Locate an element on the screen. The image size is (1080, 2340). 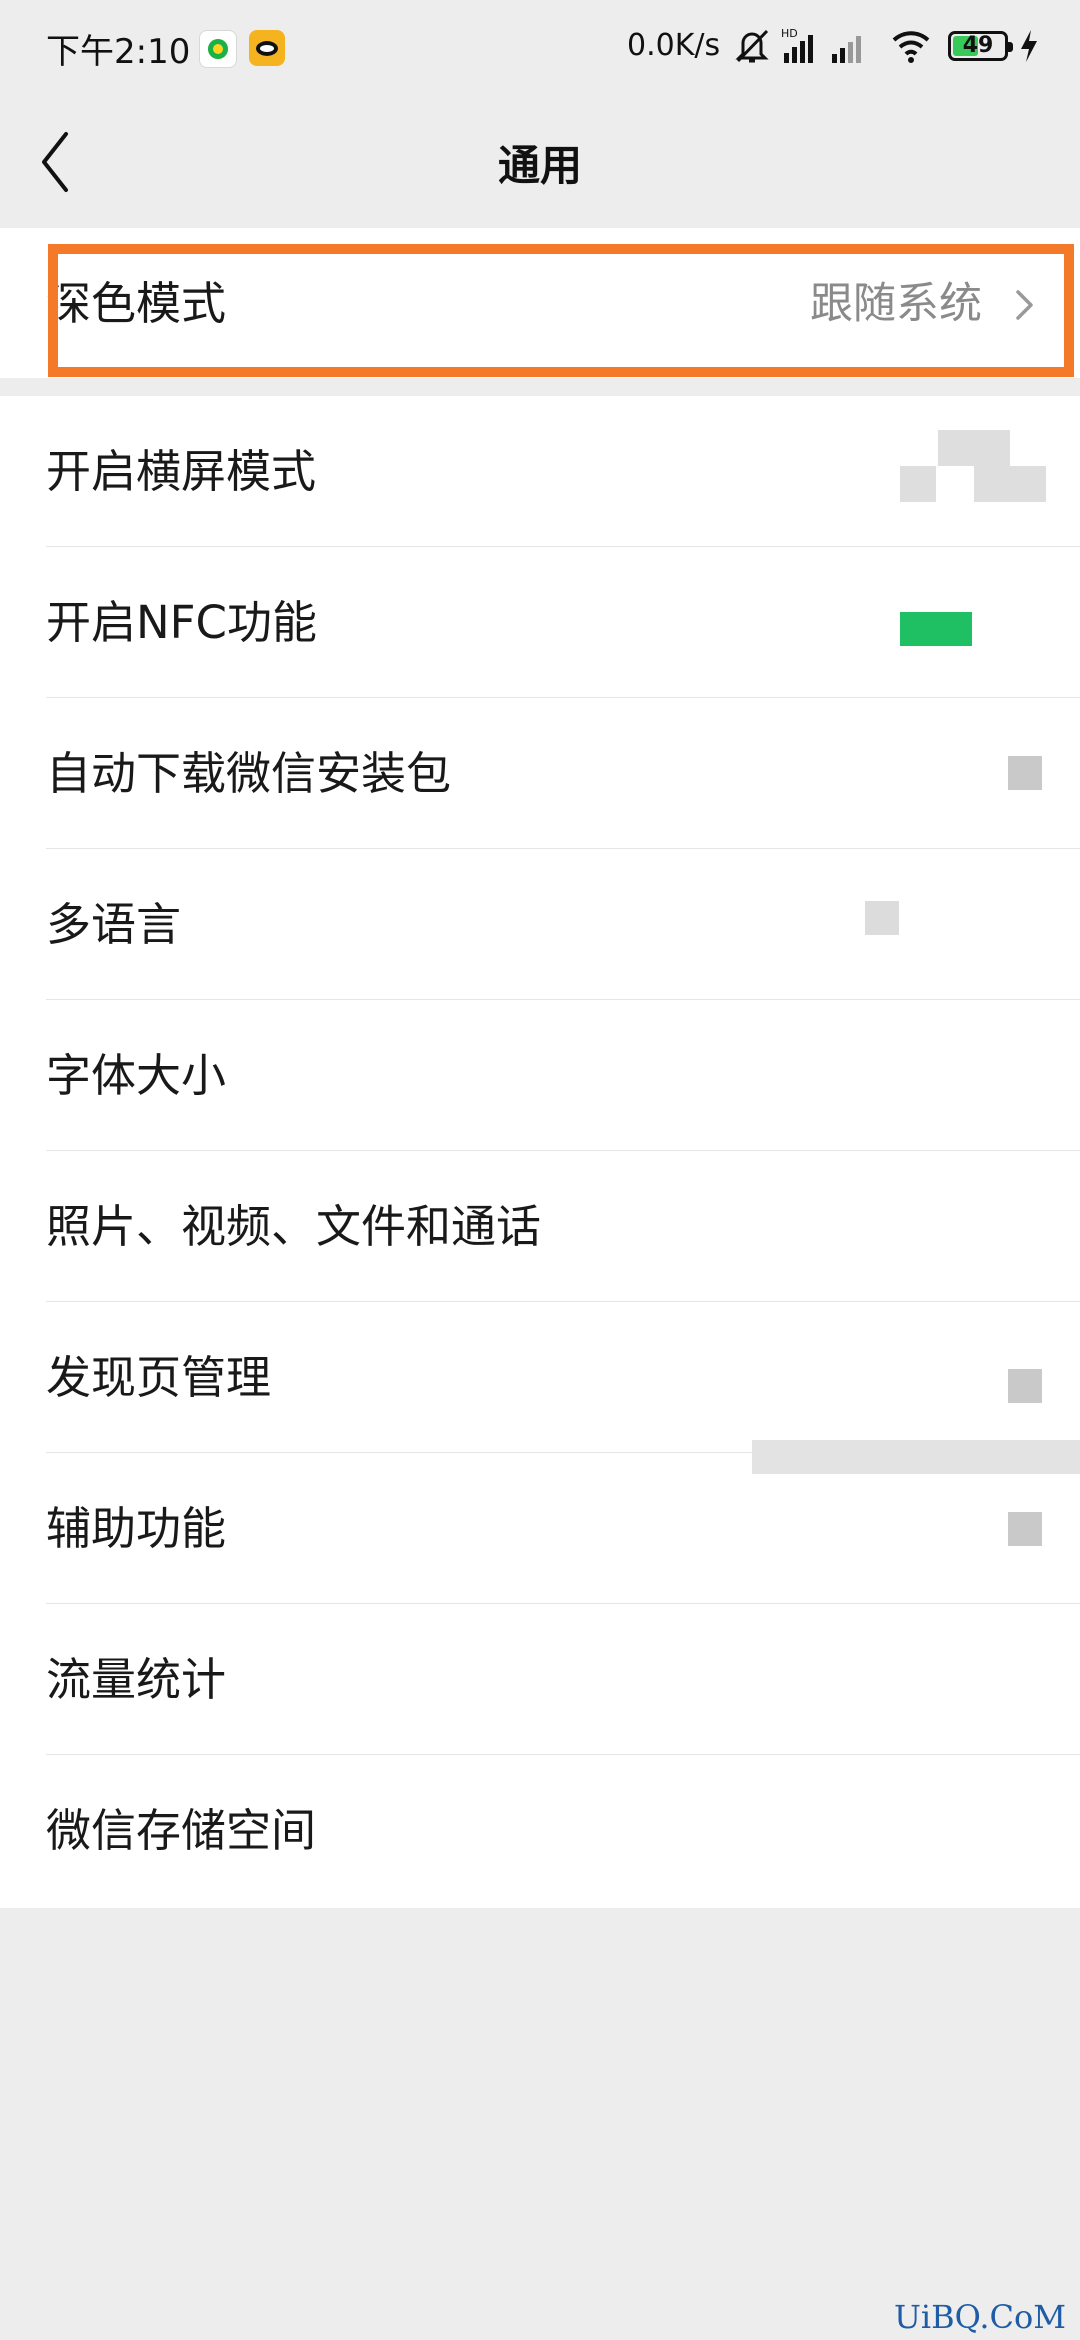
navigation-bar: 通用 is located at coordinates (540, 162).